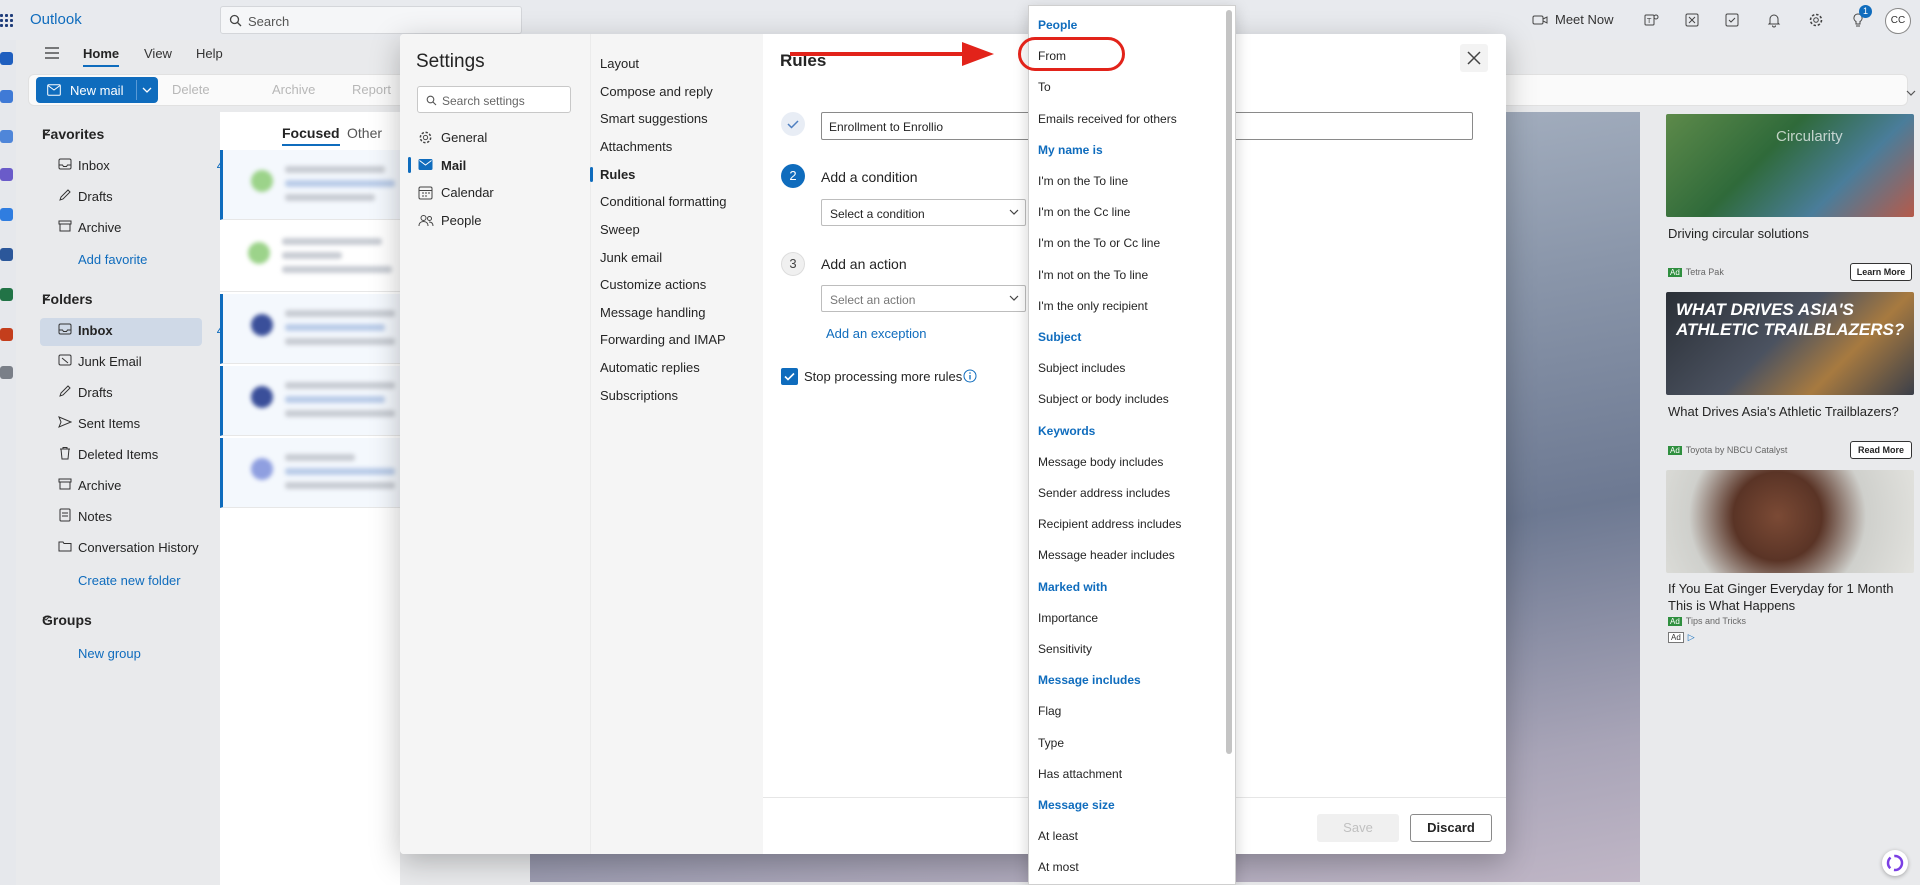 The width and height of the screenshot is (1920, 885). Describe the element at coordinates (970, 376) in the screenshot. I see `info-icon` at that location.